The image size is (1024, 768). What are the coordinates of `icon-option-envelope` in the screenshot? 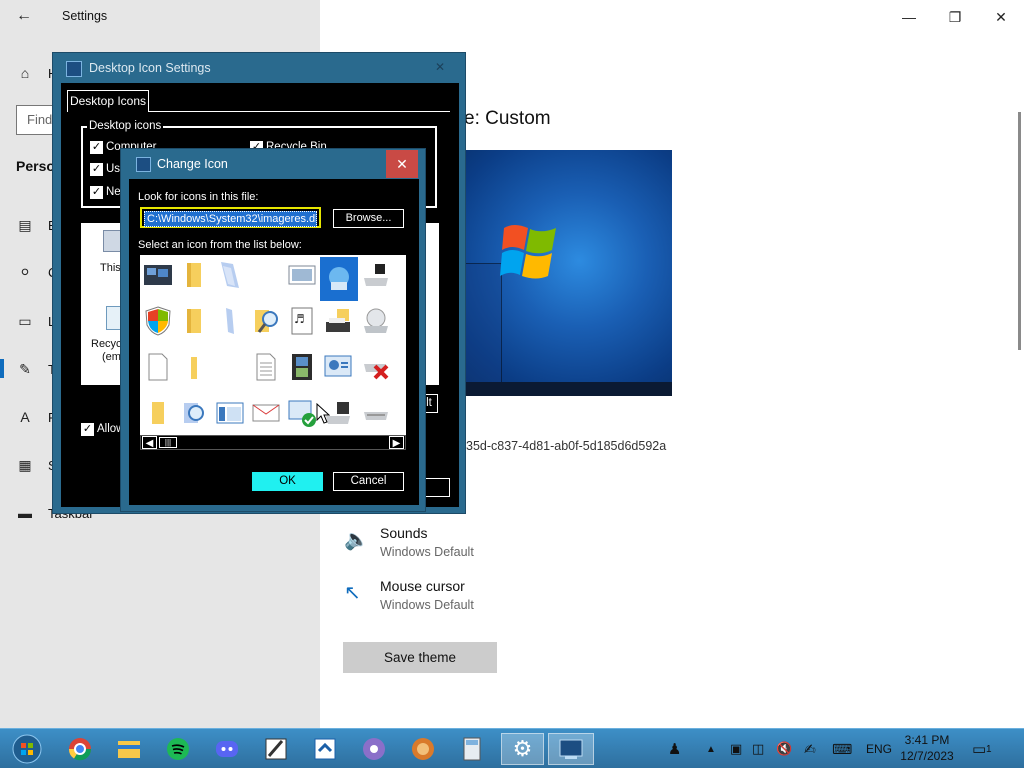 It's located at (266, 413).